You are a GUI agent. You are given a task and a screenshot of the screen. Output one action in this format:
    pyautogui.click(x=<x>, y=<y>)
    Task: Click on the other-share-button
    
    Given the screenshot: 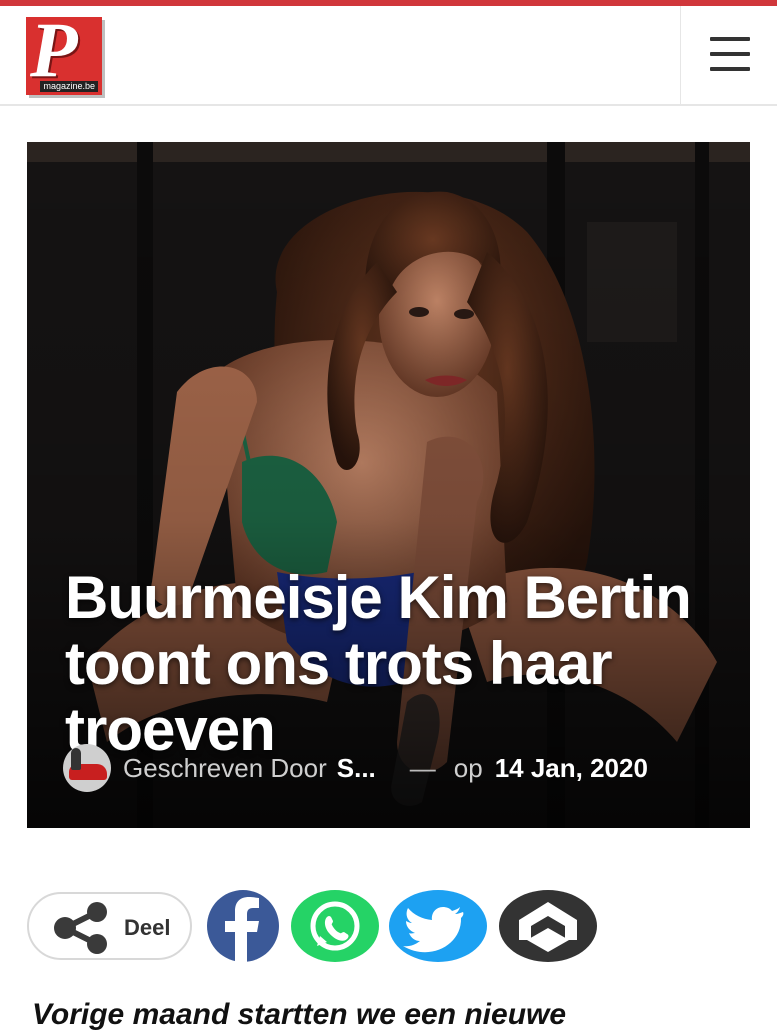 What is the action you would take?
    pyautogui.click(x=548, y=926)
    